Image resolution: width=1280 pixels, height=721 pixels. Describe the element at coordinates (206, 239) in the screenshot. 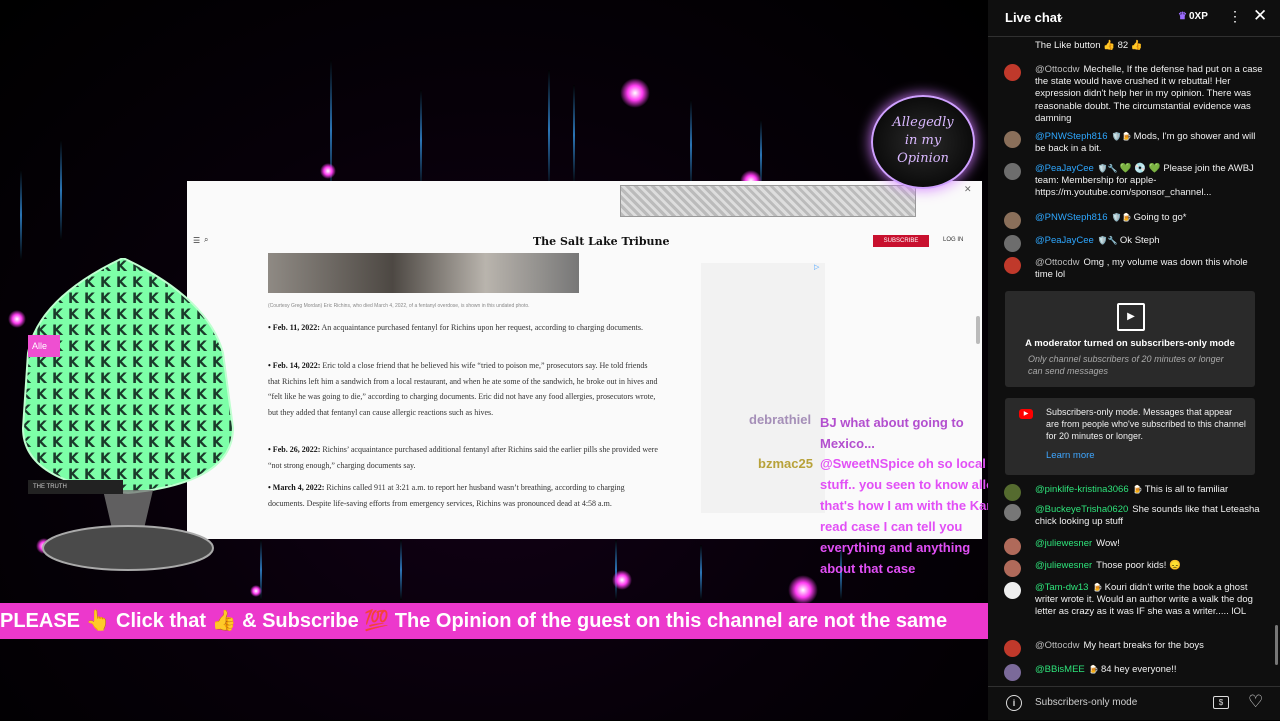

I see `search-icon: ⌕` at that location.